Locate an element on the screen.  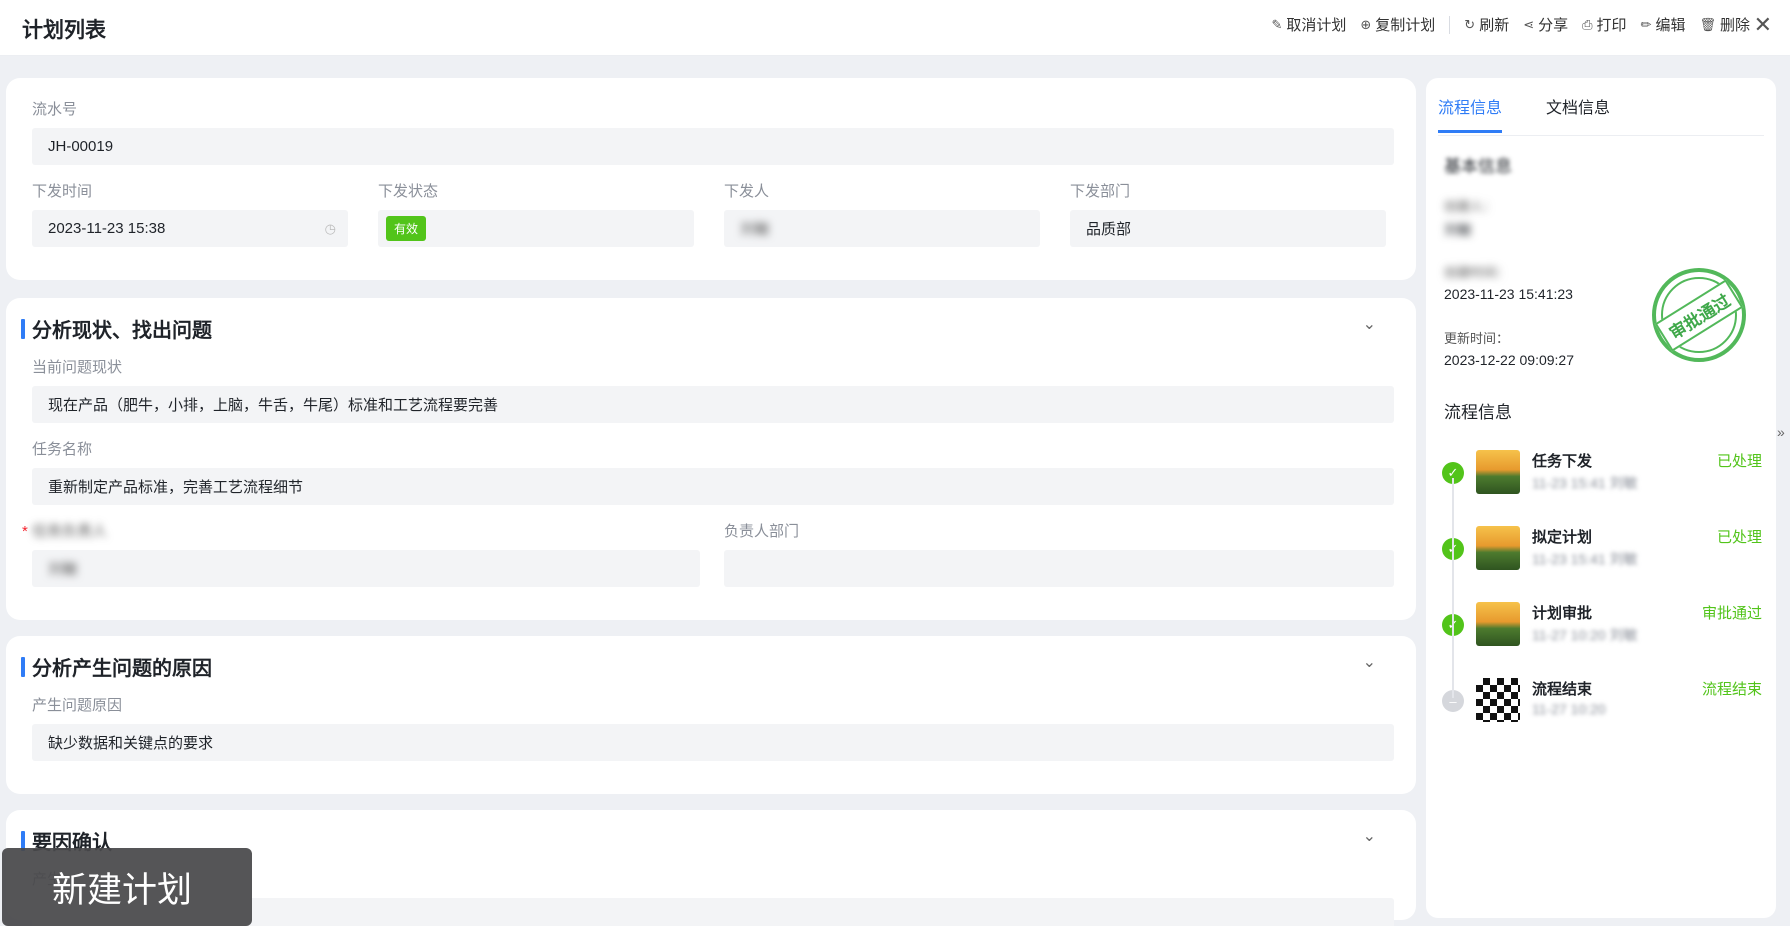
flow-info-heading: 流程信息 is located at coordinates (1478, 412).